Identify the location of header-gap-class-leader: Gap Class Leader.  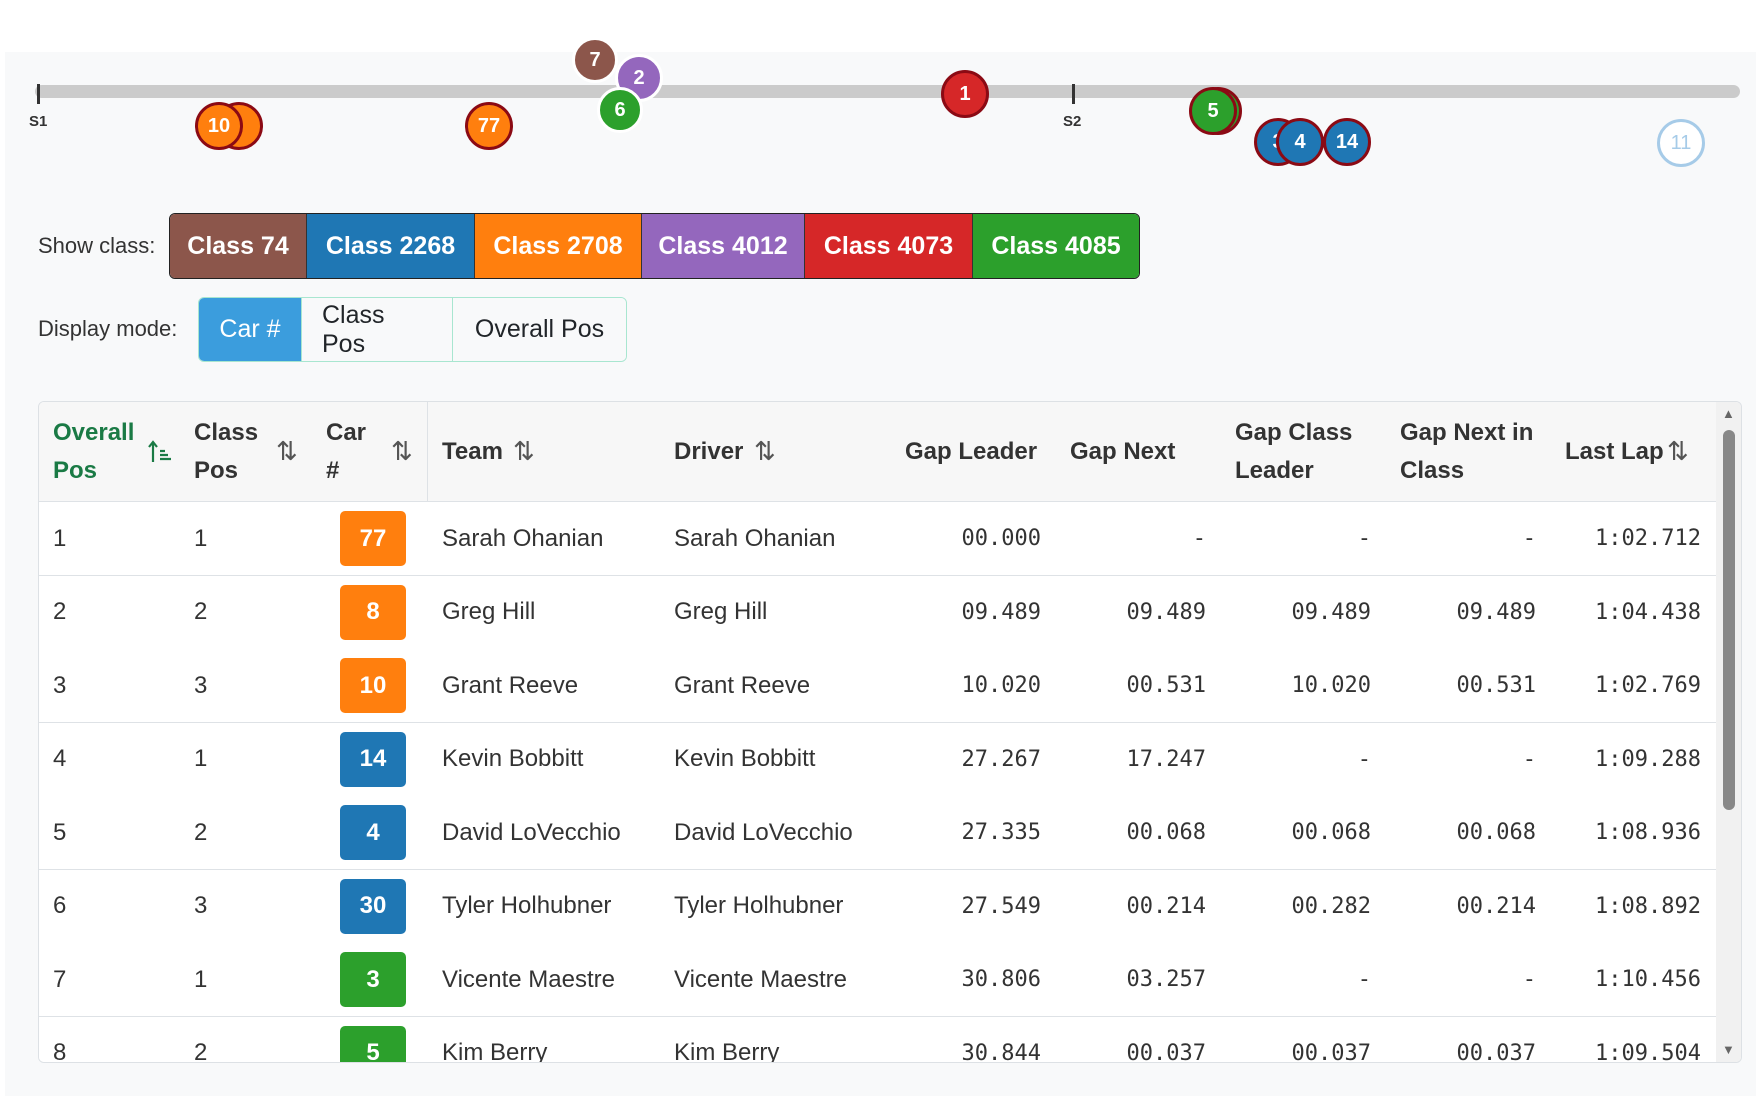
(1293, 451).